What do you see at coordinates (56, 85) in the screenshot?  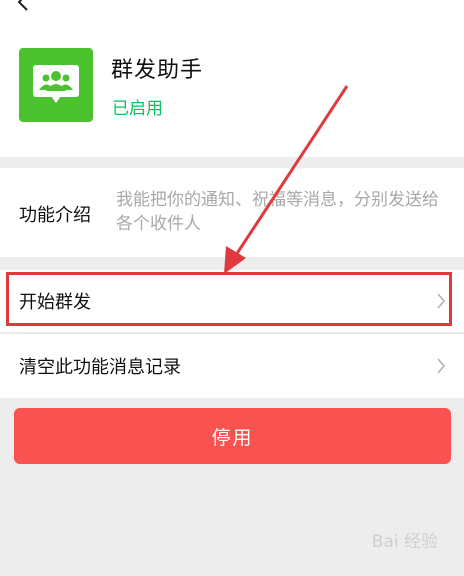 I see `group-chat-icon` at bounding box center [56, 85].